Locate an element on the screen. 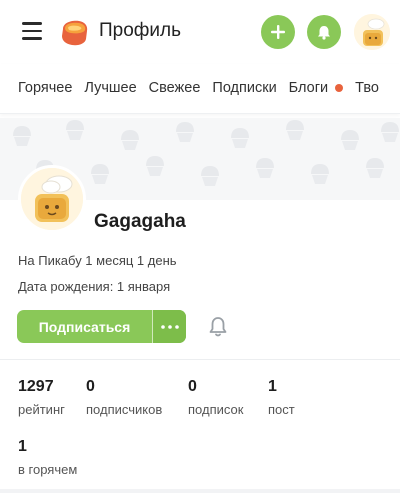 This screenshot has height=493, width=400. birthday: Дата рождения: 1 января is located at coordinates (94, 286).